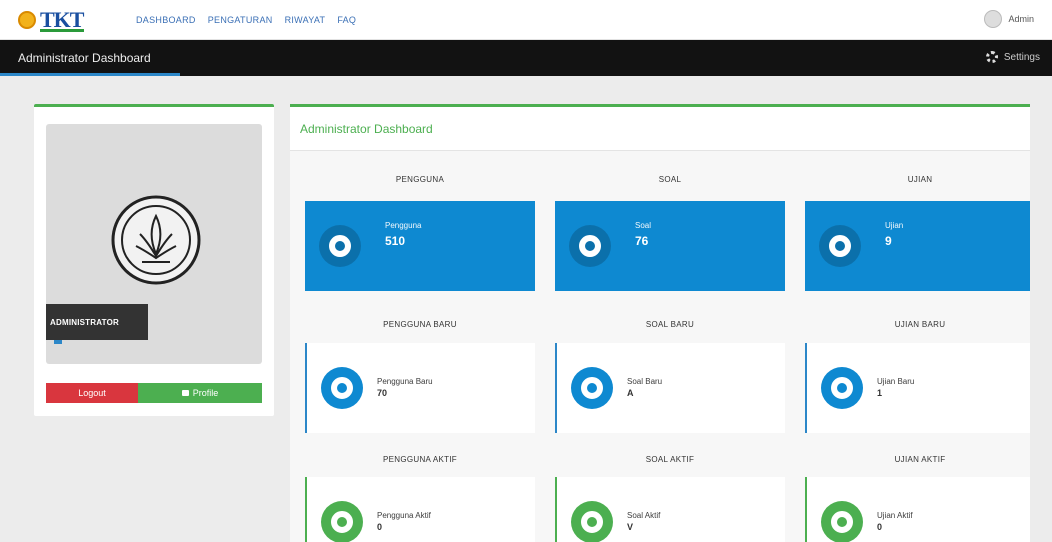 Image resolution: width=1052 pixels, height=542 pixels. Describe the element at coordinates (92, 393) in the screenshot. I see `logout-button: Logout` at that location.